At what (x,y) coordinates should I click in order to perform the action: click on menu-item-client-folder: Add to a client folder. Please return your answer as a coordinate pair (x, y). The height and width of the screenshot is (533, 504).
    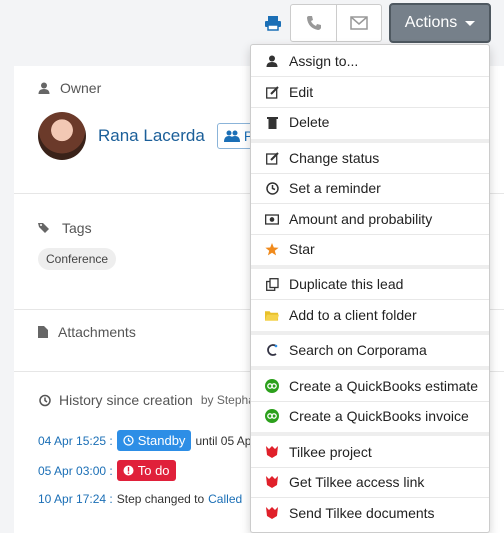
    Looking at the image, I should click on (370, 315).